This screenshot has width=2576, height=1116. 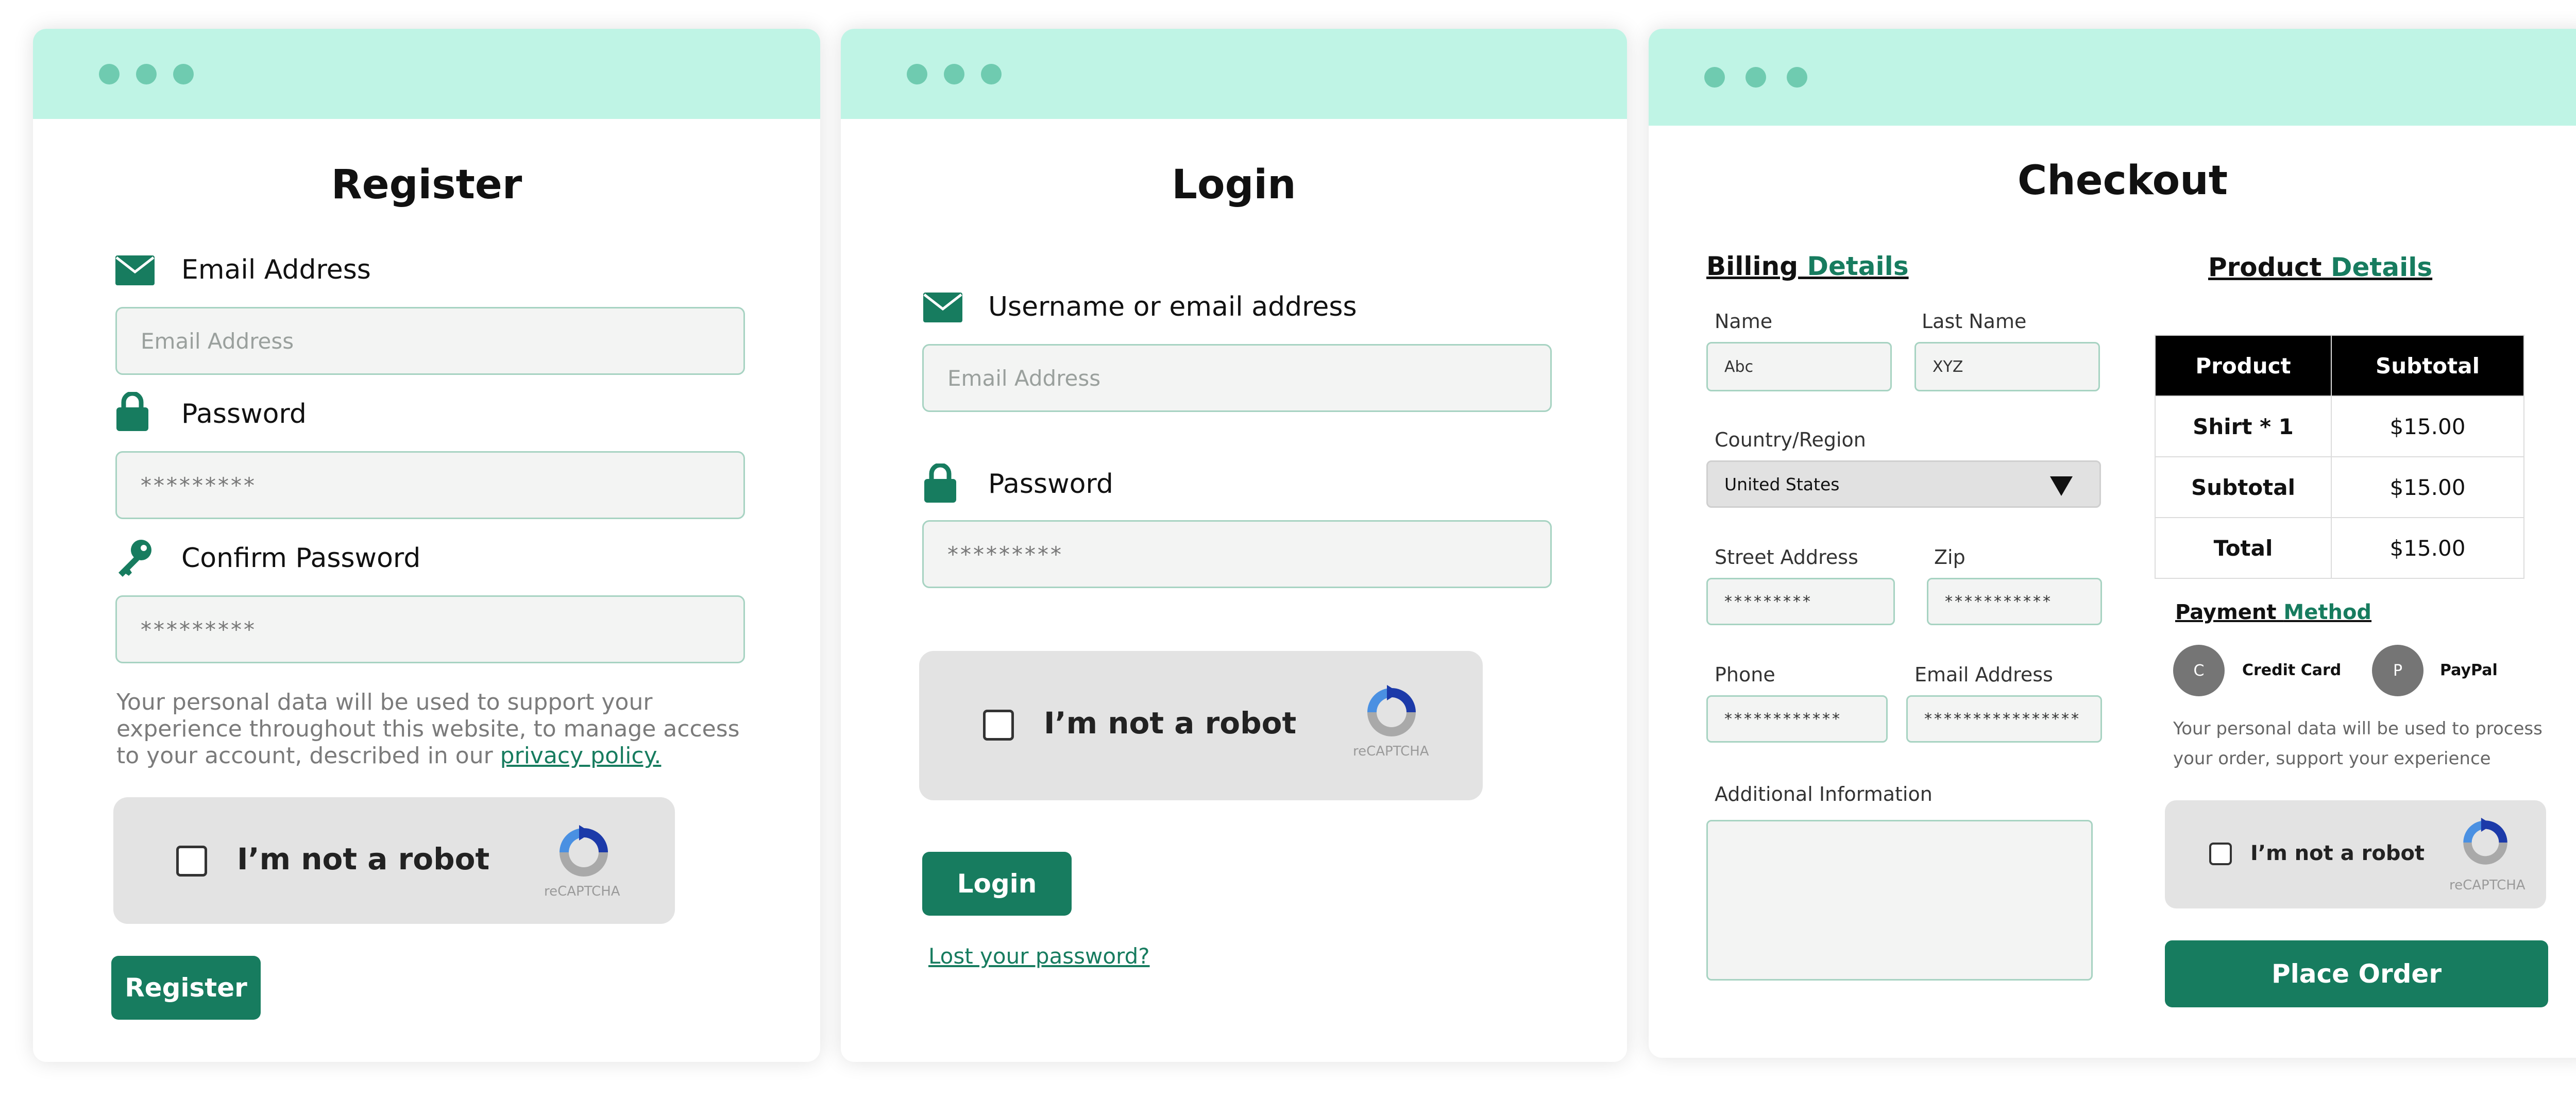 What do you see at coordinates (2427, 426) in the screenshot?
I see `table-cell: $15.00` at bounding box center [2427, 426].